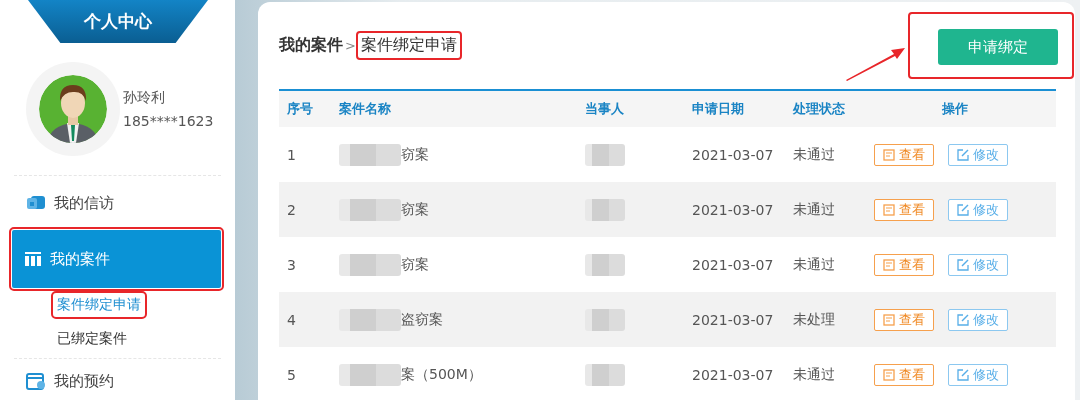 Image resolution: width=1080 pixels, height=400 pixels. I want to click on menu-item: 我的信访, so click(117, 203).